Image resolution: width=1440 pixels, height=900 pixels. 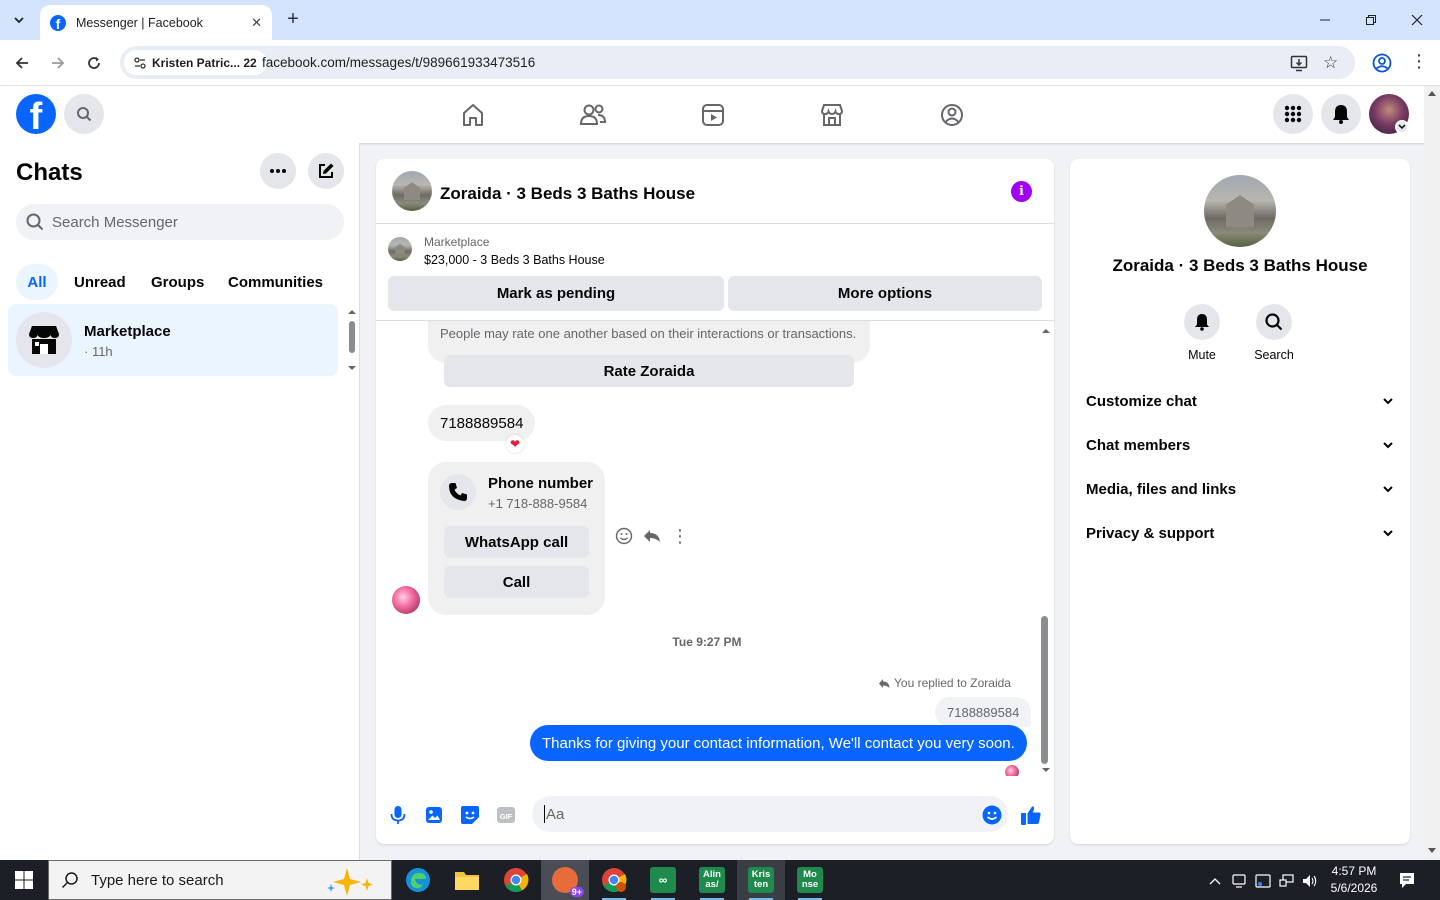 What do you see at coordinates (1287, 881) in the screenshot?
I see `network-icon` at bounding box center [1287, 881].